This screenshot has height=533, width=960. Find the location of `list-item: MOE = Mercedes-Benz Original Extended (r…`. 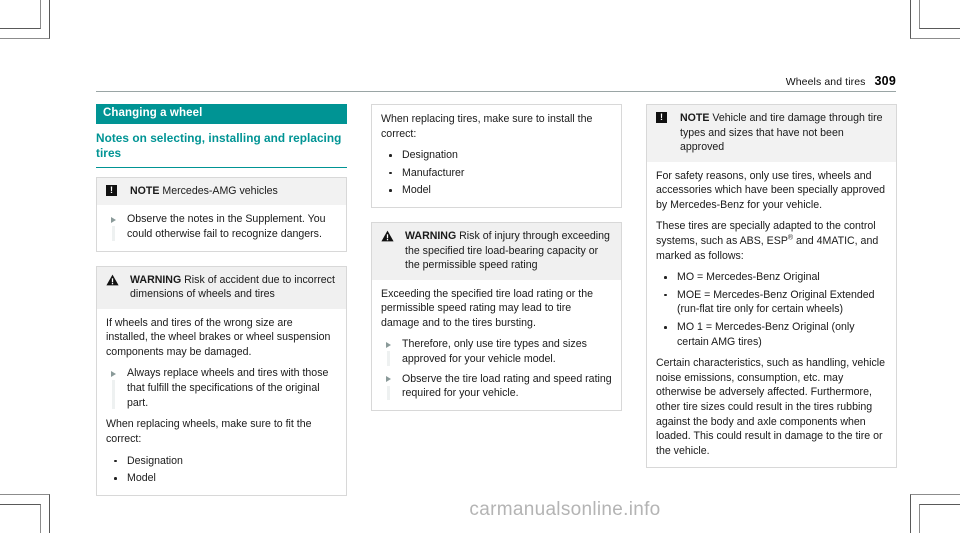

list-item: MOE = Mercedes-Benz Original Extended (r… is located at coordinates (771, 302).